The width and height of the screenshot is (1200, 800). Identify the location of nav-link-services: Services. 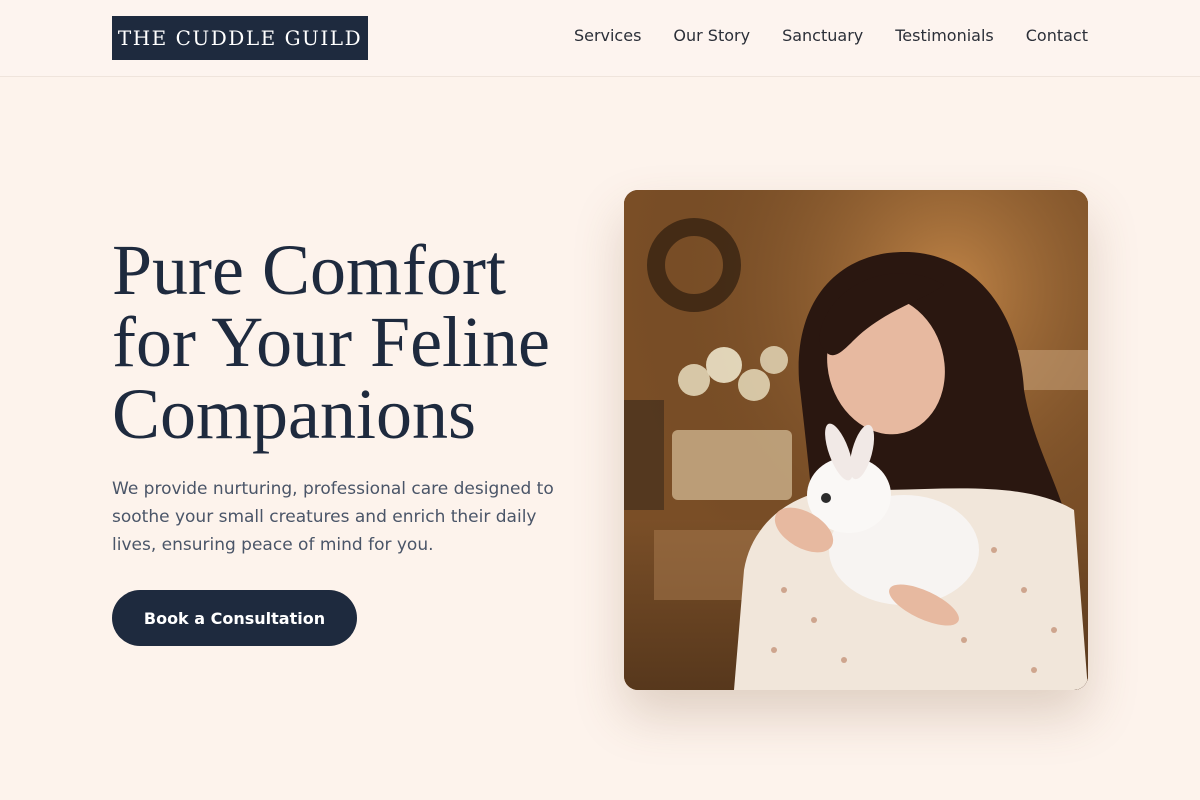
(607, 36).